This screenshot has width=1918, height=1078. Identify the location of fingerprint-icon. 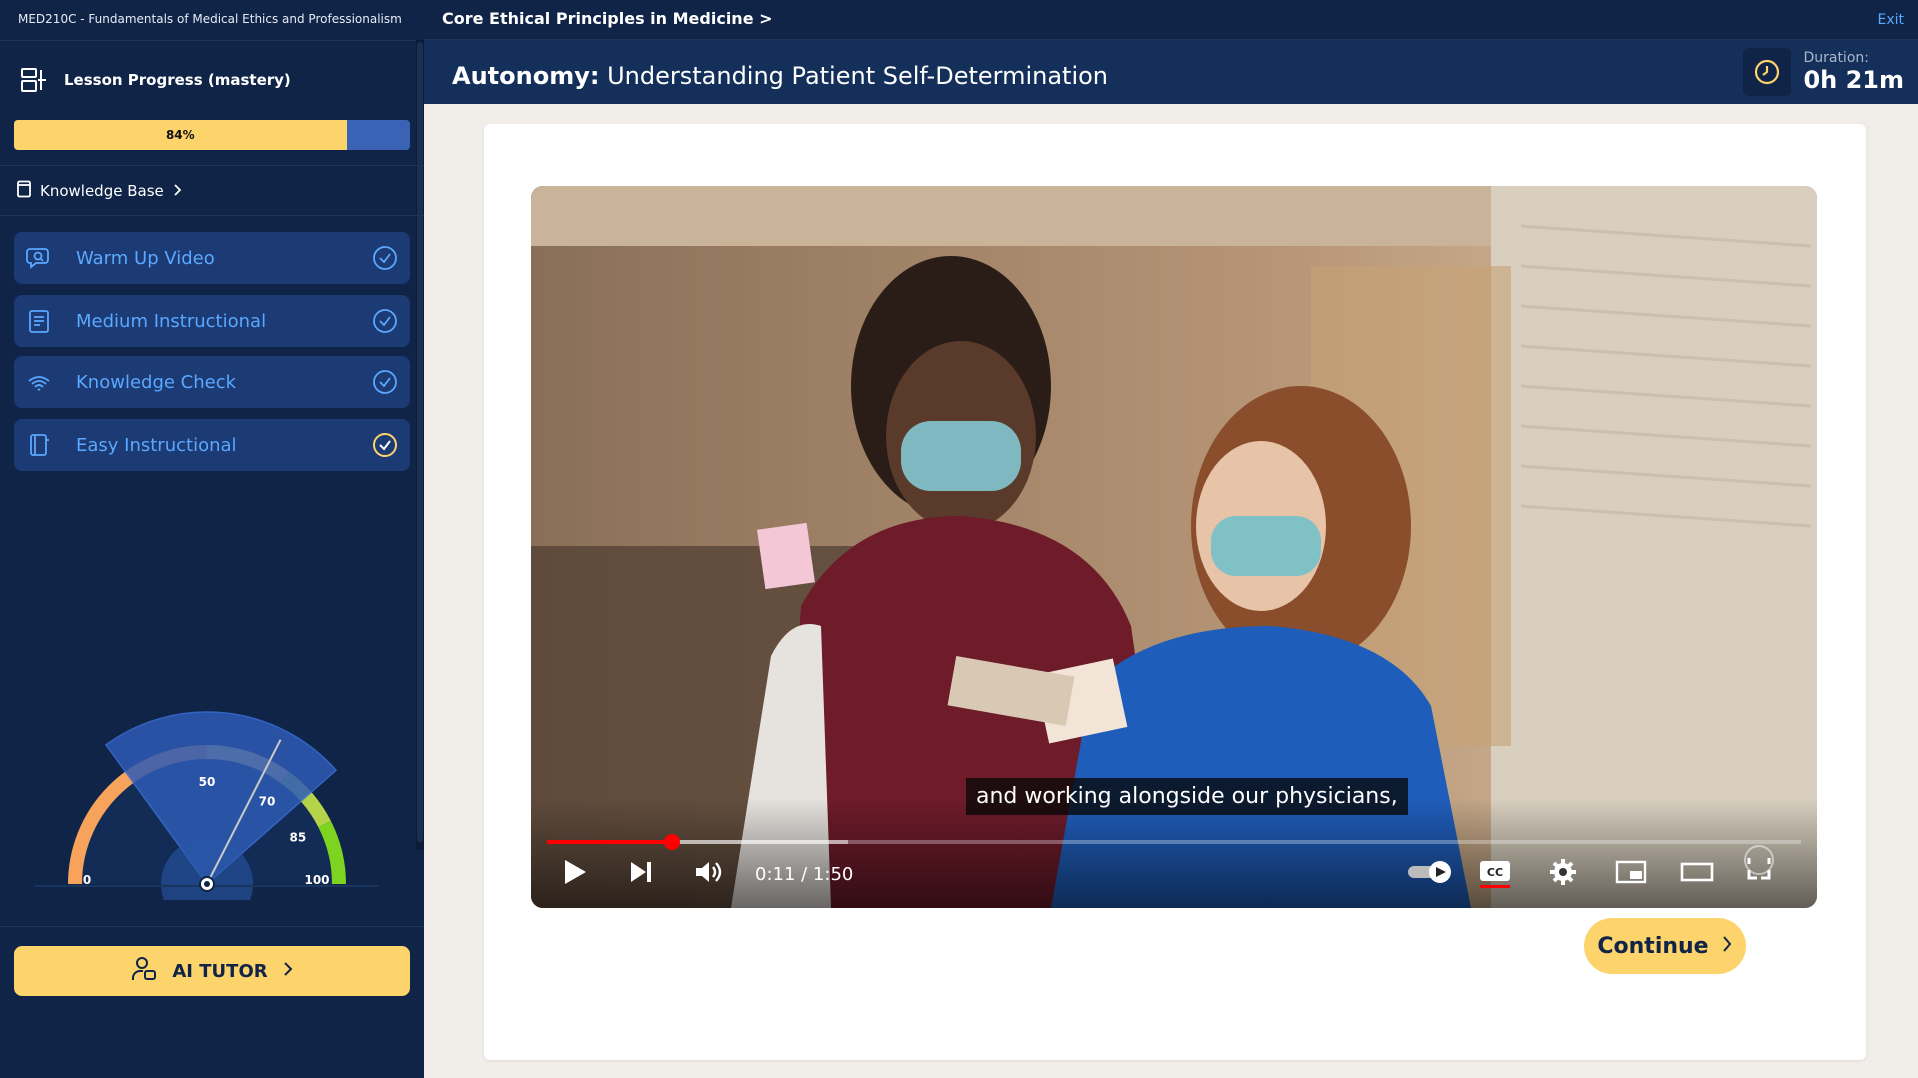
(39, 382).